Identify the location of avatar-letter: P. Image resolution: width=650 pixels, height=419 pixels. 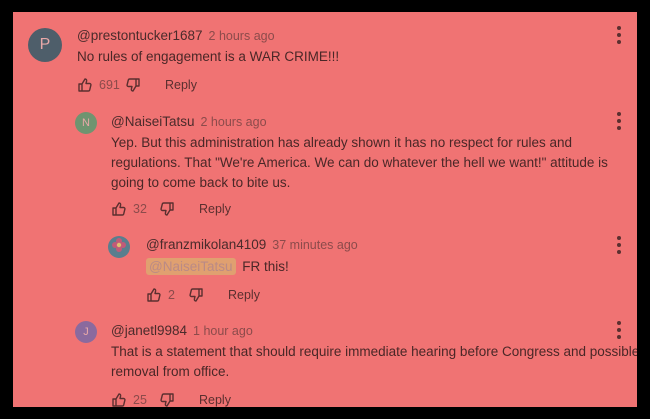
(45, 44).